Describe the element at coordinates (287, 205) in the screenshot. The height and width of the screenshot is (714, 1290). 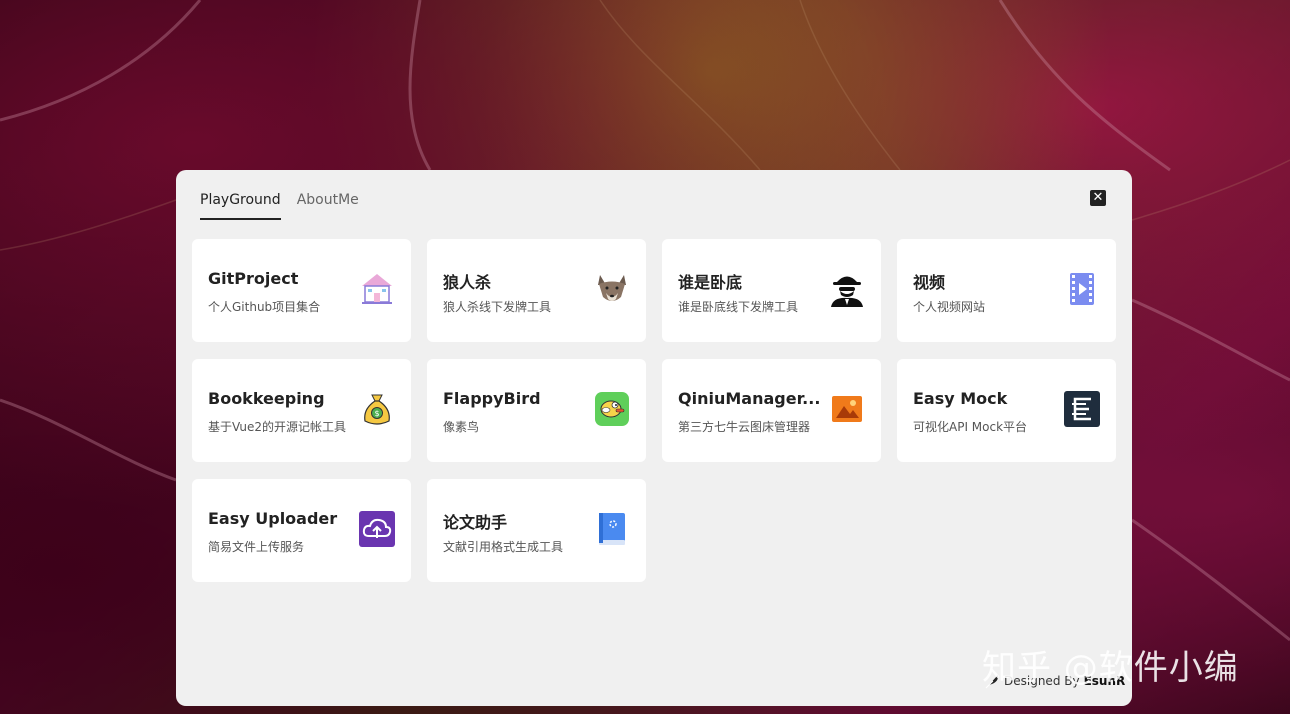
I see `tab-bar: PlayGround AboutMe` at that location.